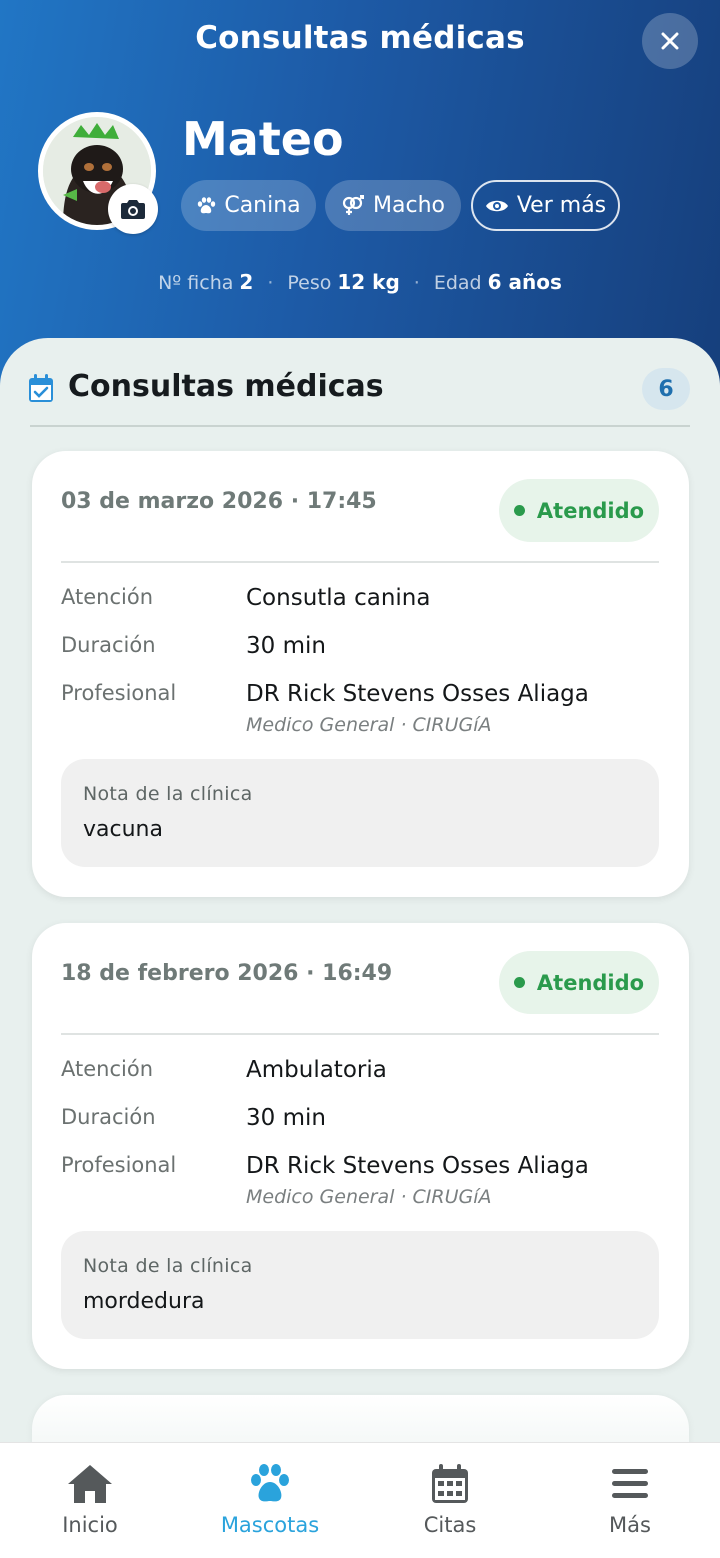 This screenshot has height=1558, width=720. What do you see at coordinates (343, 282) in the screenshot?
I see `stat-weight: Peso 12 kg` at bounding box center [343, 282].